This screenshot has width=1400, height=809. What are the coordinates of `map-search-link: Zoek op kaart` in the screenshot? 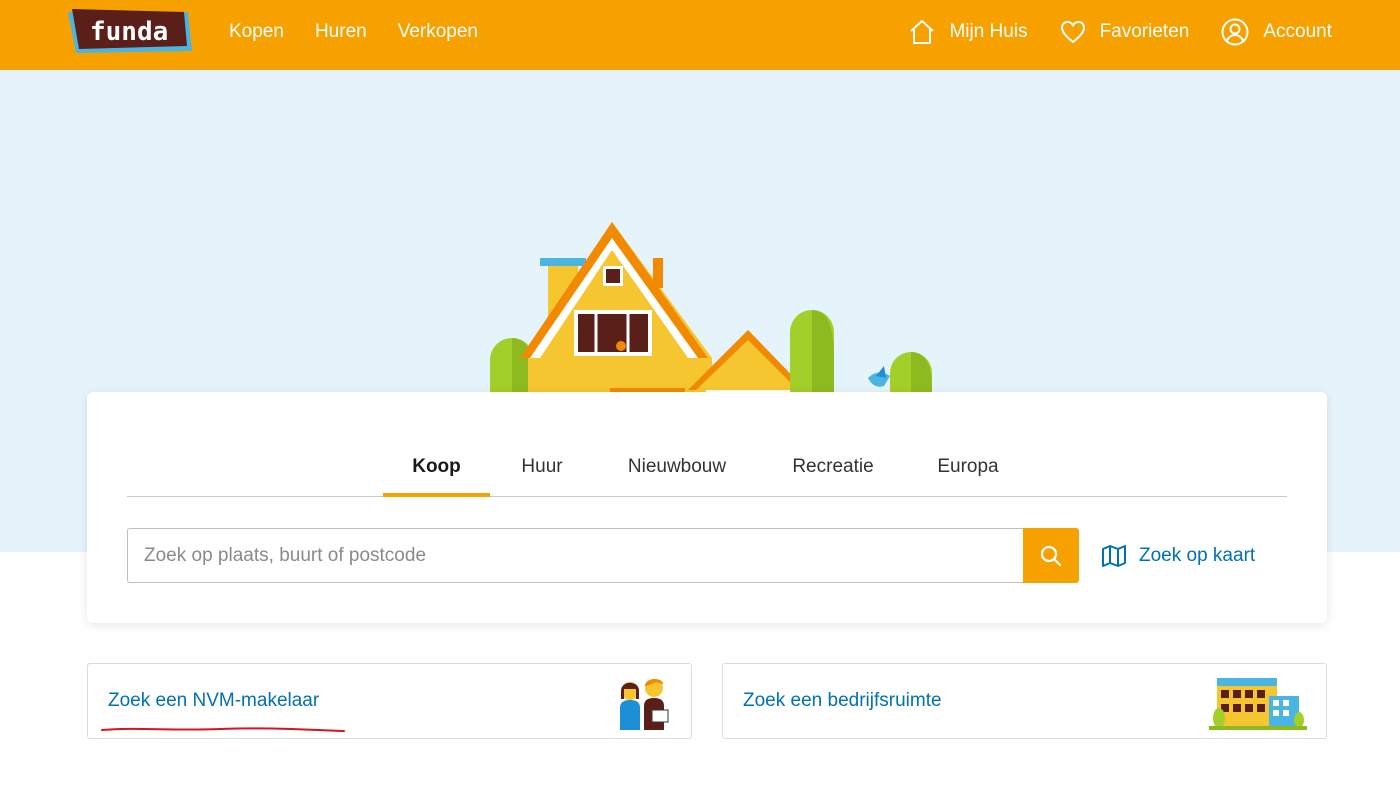 It's located at (1178, 555).